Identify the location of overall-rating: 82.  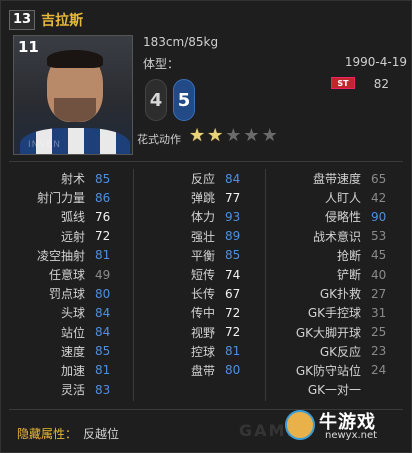
(381, 84).